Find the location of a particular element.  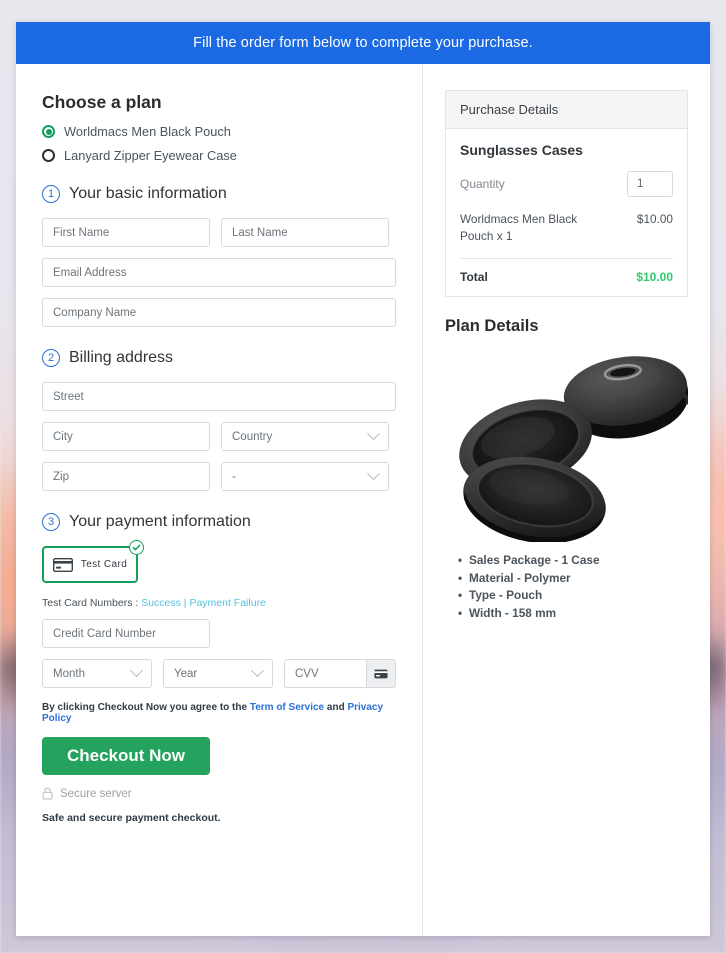

company-input: Company Name is located at coordinates (219, 312).